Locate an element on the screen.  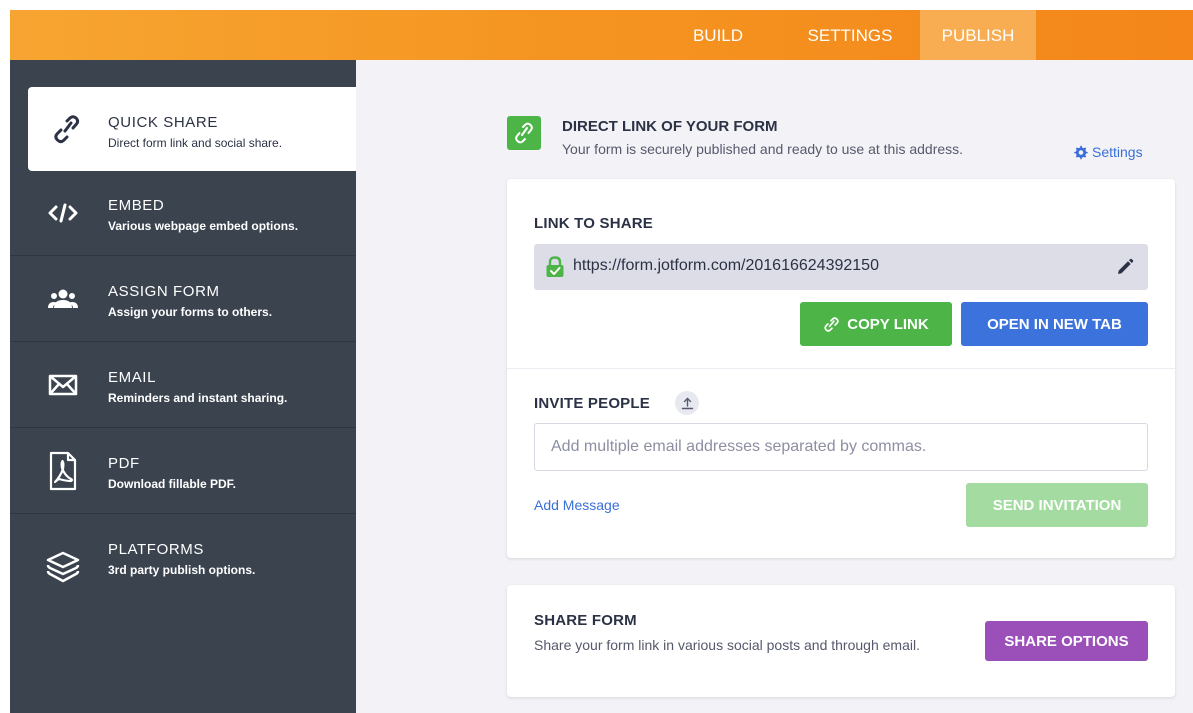
sidebar-item-title: EMAIL is located at coordinates (132, 377).